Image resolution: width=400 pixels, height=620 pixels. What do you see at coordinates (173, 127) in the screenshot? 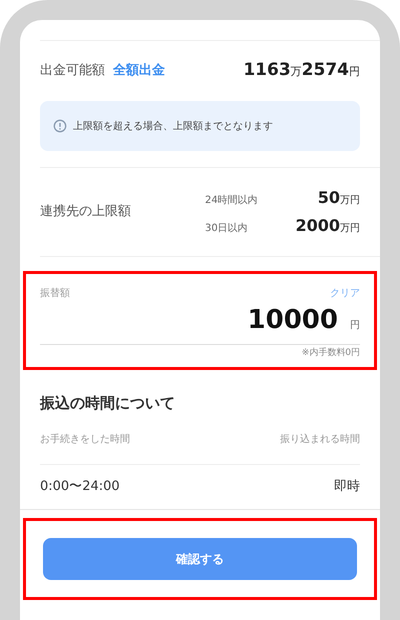
I see `notice-text: 上限額を超える場合、上限額までとなります` at bounding box center [173, 127].